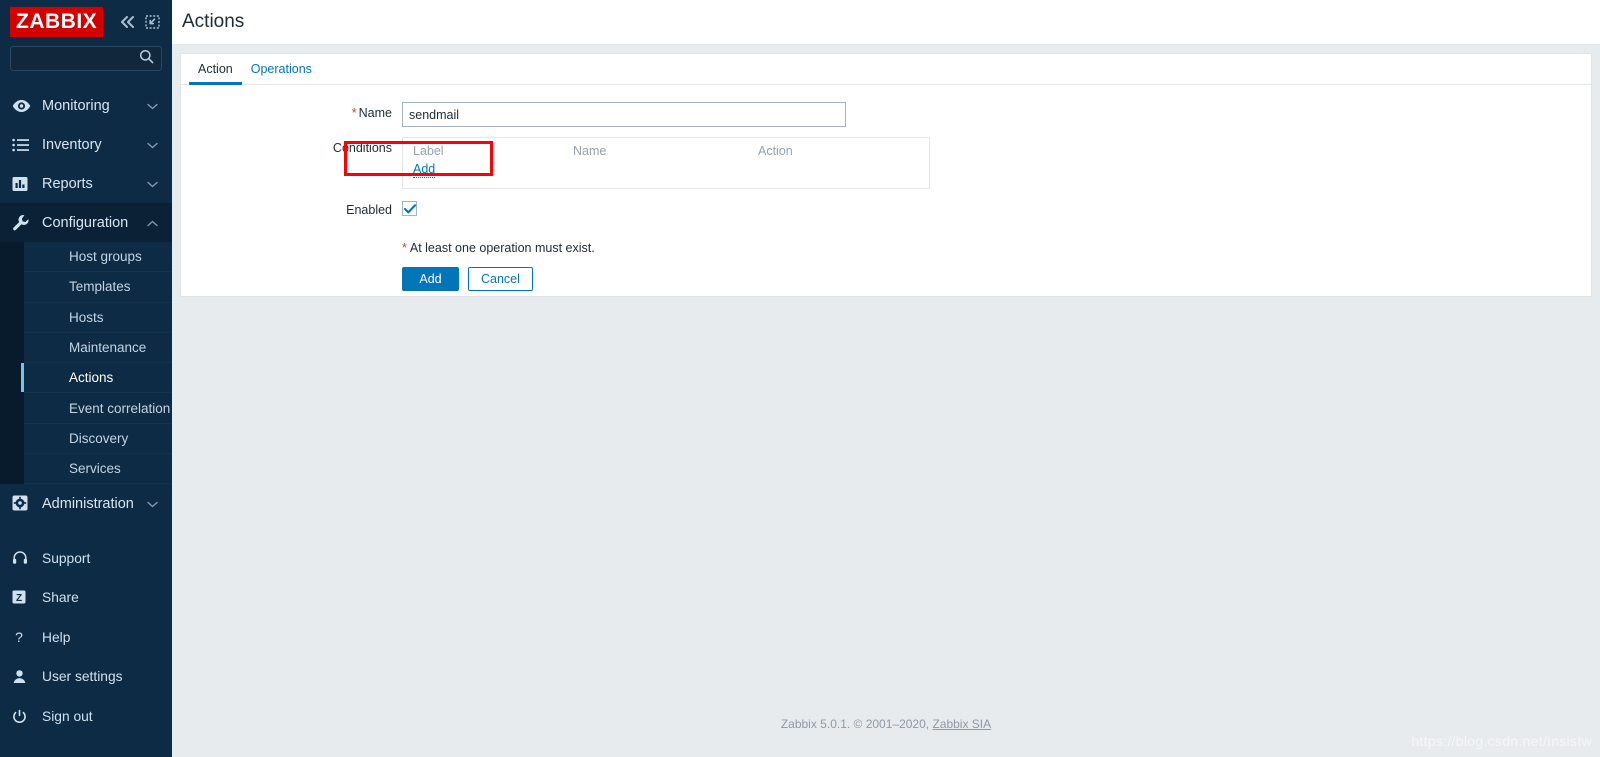  I want to click on sidebar-item-sign-out: Sign out, so click(86, 716).